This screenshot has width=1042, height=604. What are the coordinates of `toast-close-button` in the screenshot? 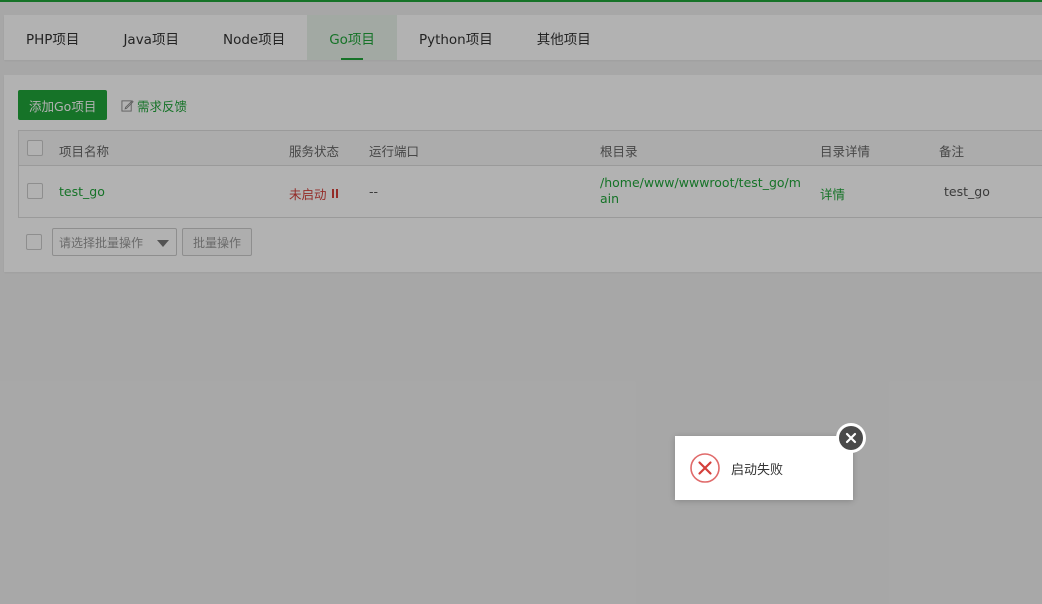 It's located at (851, 438).